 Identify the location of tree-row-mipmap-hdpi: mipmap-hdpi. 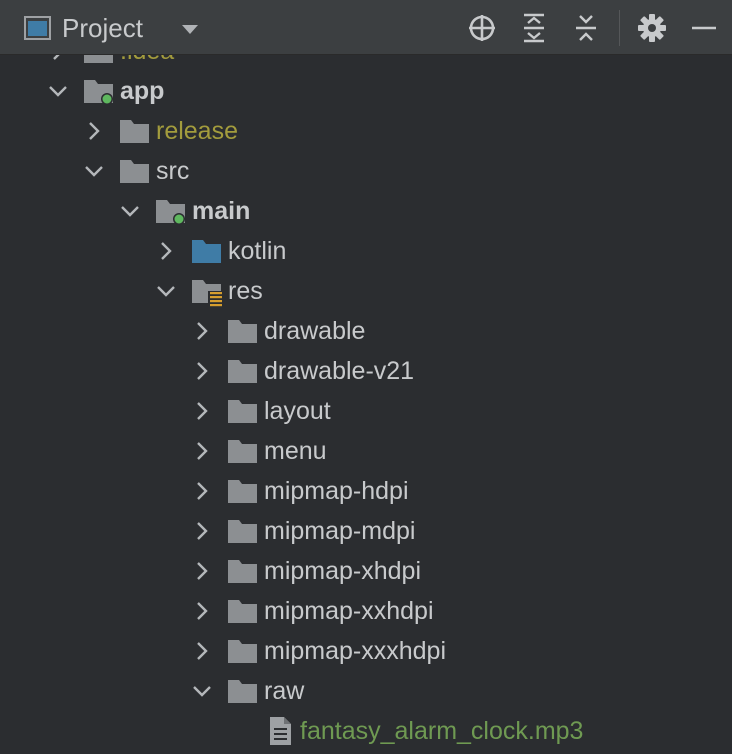
(366, 491).